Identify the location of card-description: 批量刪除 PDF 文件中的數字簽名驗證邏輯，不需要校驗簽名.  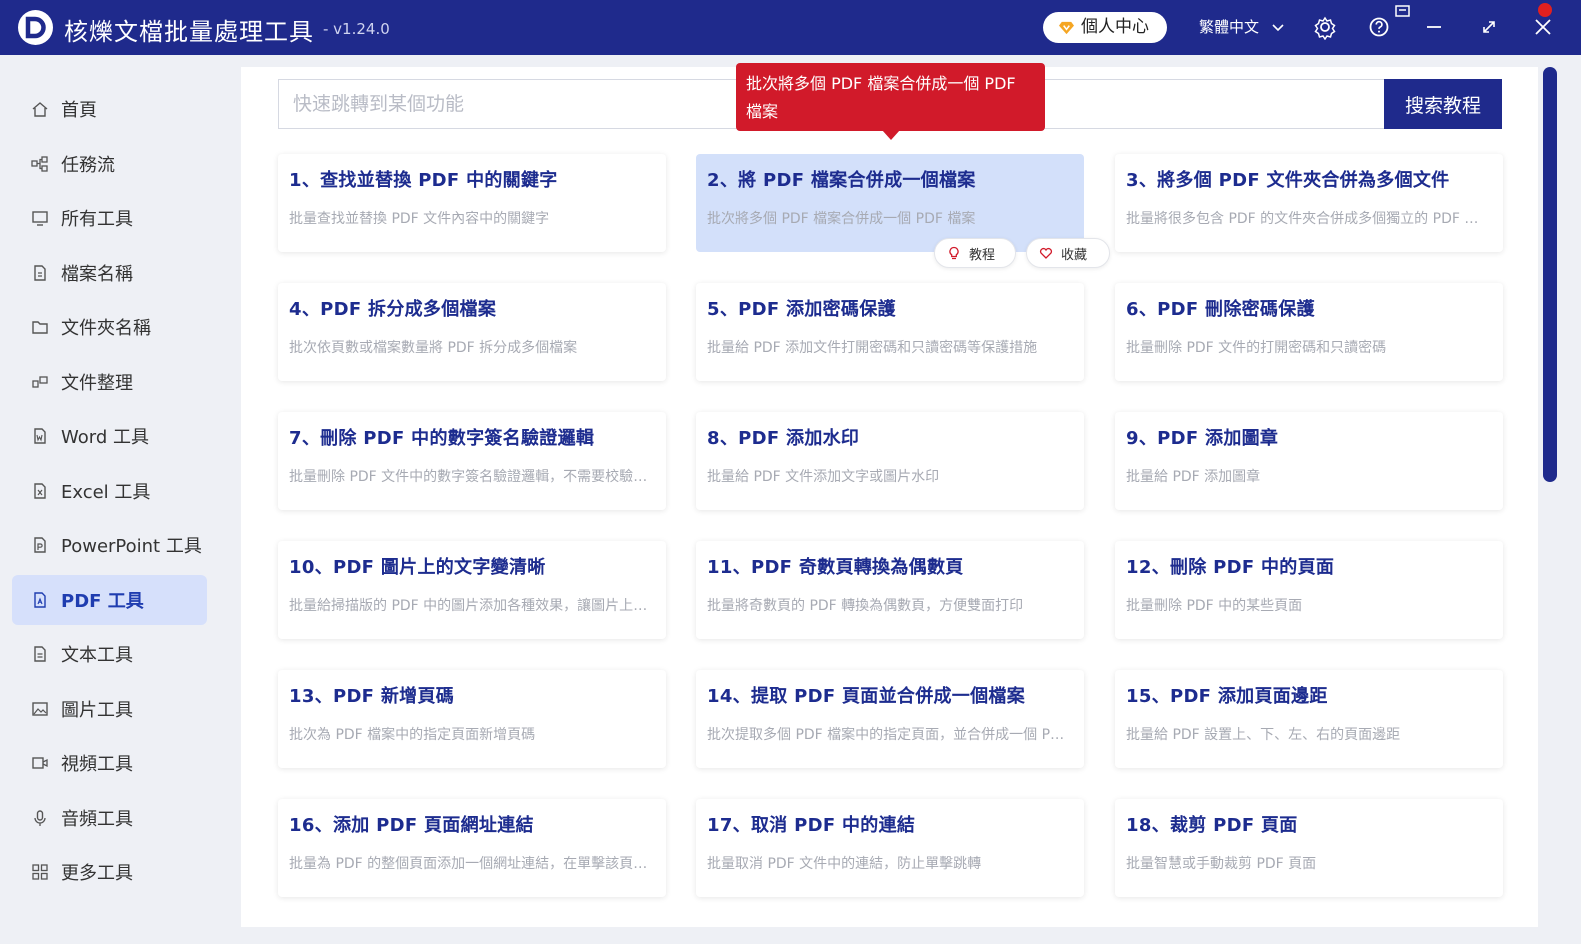
(472, 477).